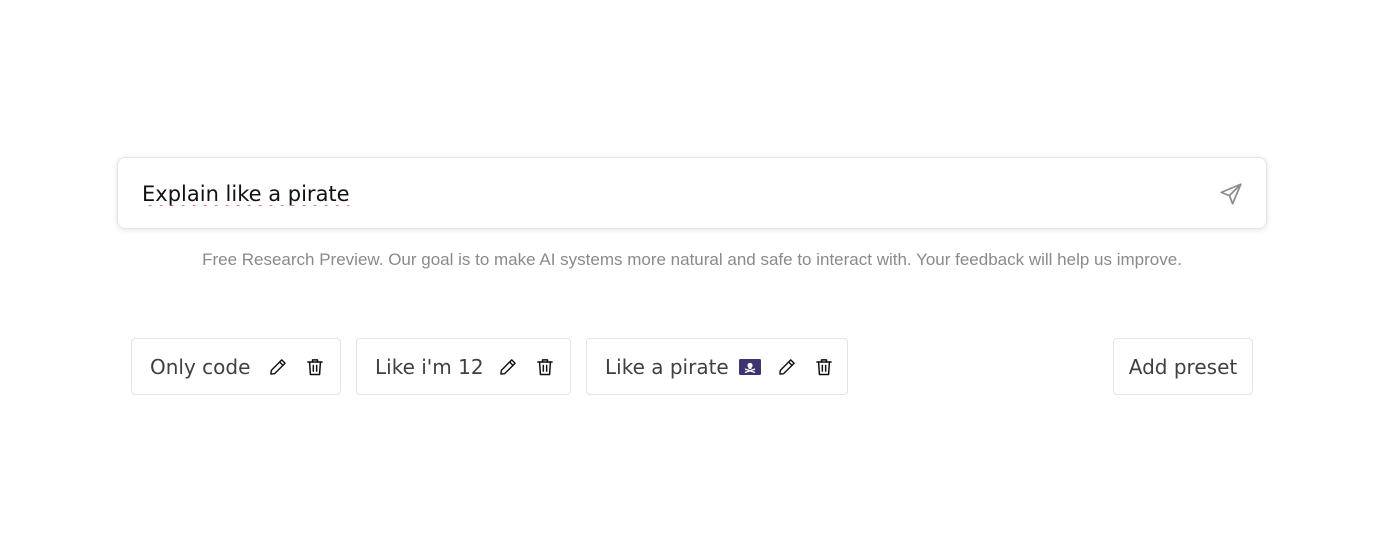 The image size is (1400, 560). I want to click on preset-only-code: Only code, so click(236, 366).